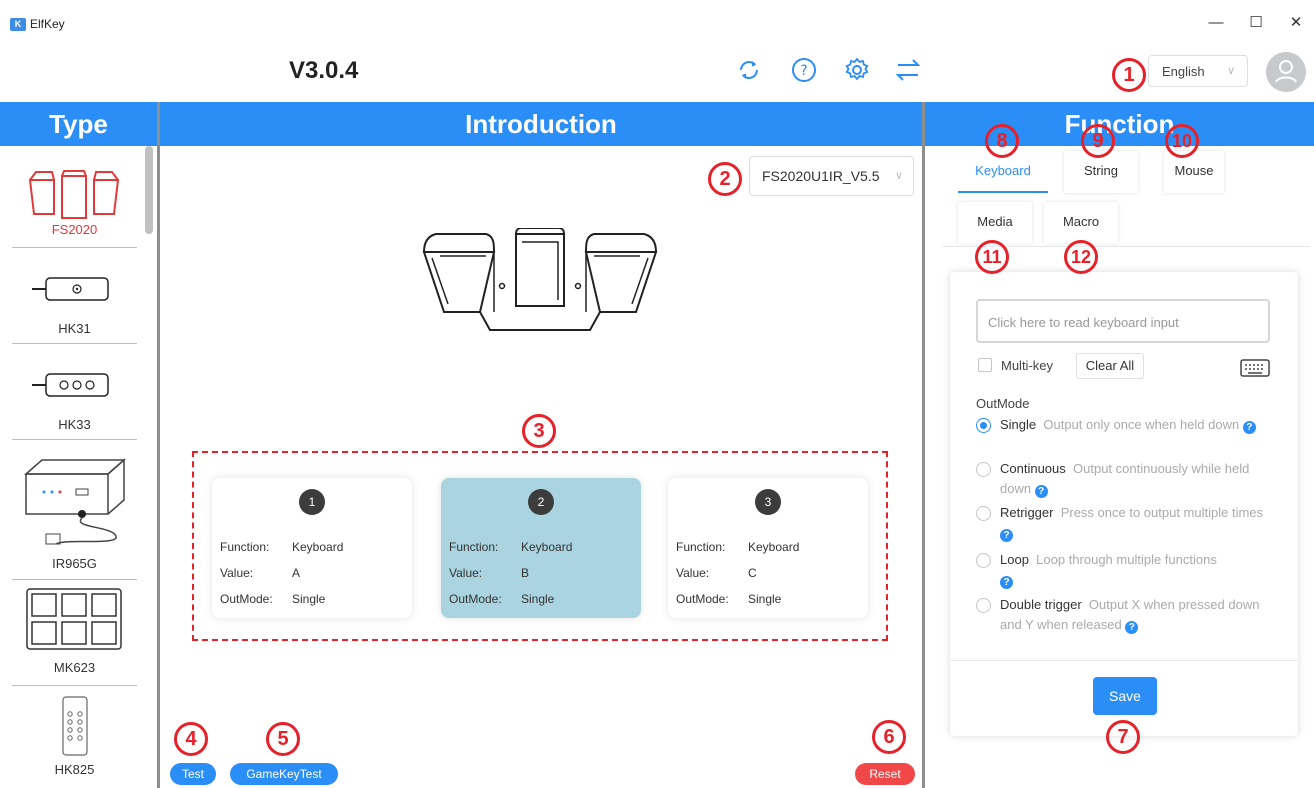 This screenshot has height=788, width=1314. What do you see at coordinates (1129, 75) in the screenshot?
I see `annotation-marker: 1` at bounding box center [1129, 75].